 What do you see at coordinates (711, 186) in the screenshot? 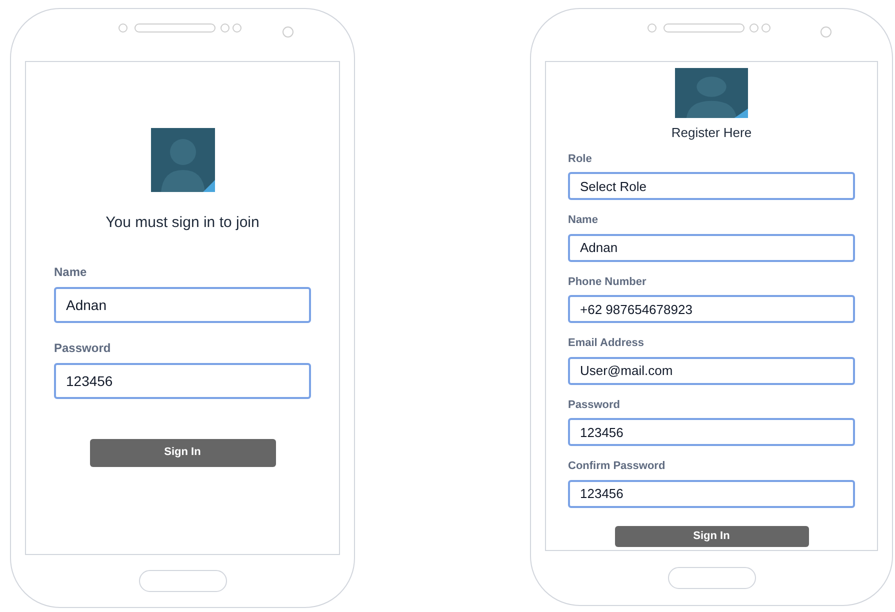
I see `input-field: Select Role` at bounding box center [711, 186].